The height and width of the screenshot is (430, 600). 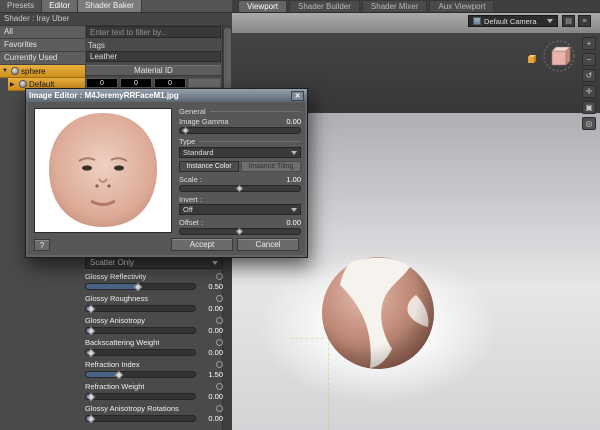 What do you see at coordinates (227, 60) in the screenshot?
I see `scrollbar-thumb` at bounding box center [227, 60].